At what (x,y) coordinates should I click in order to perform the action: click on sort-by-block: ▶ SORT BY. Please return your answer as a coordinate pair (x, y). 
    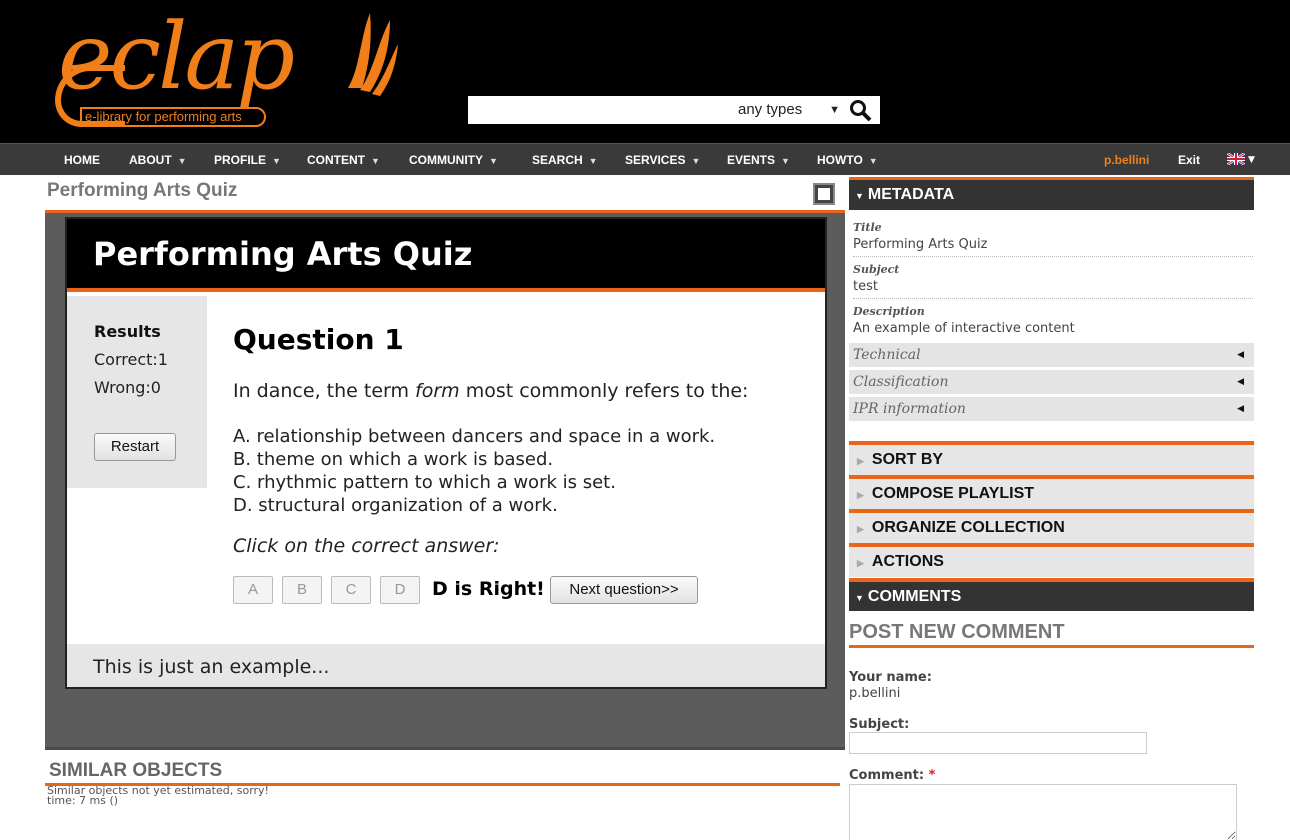
    Looking at the image, I should click on (1051, 458).